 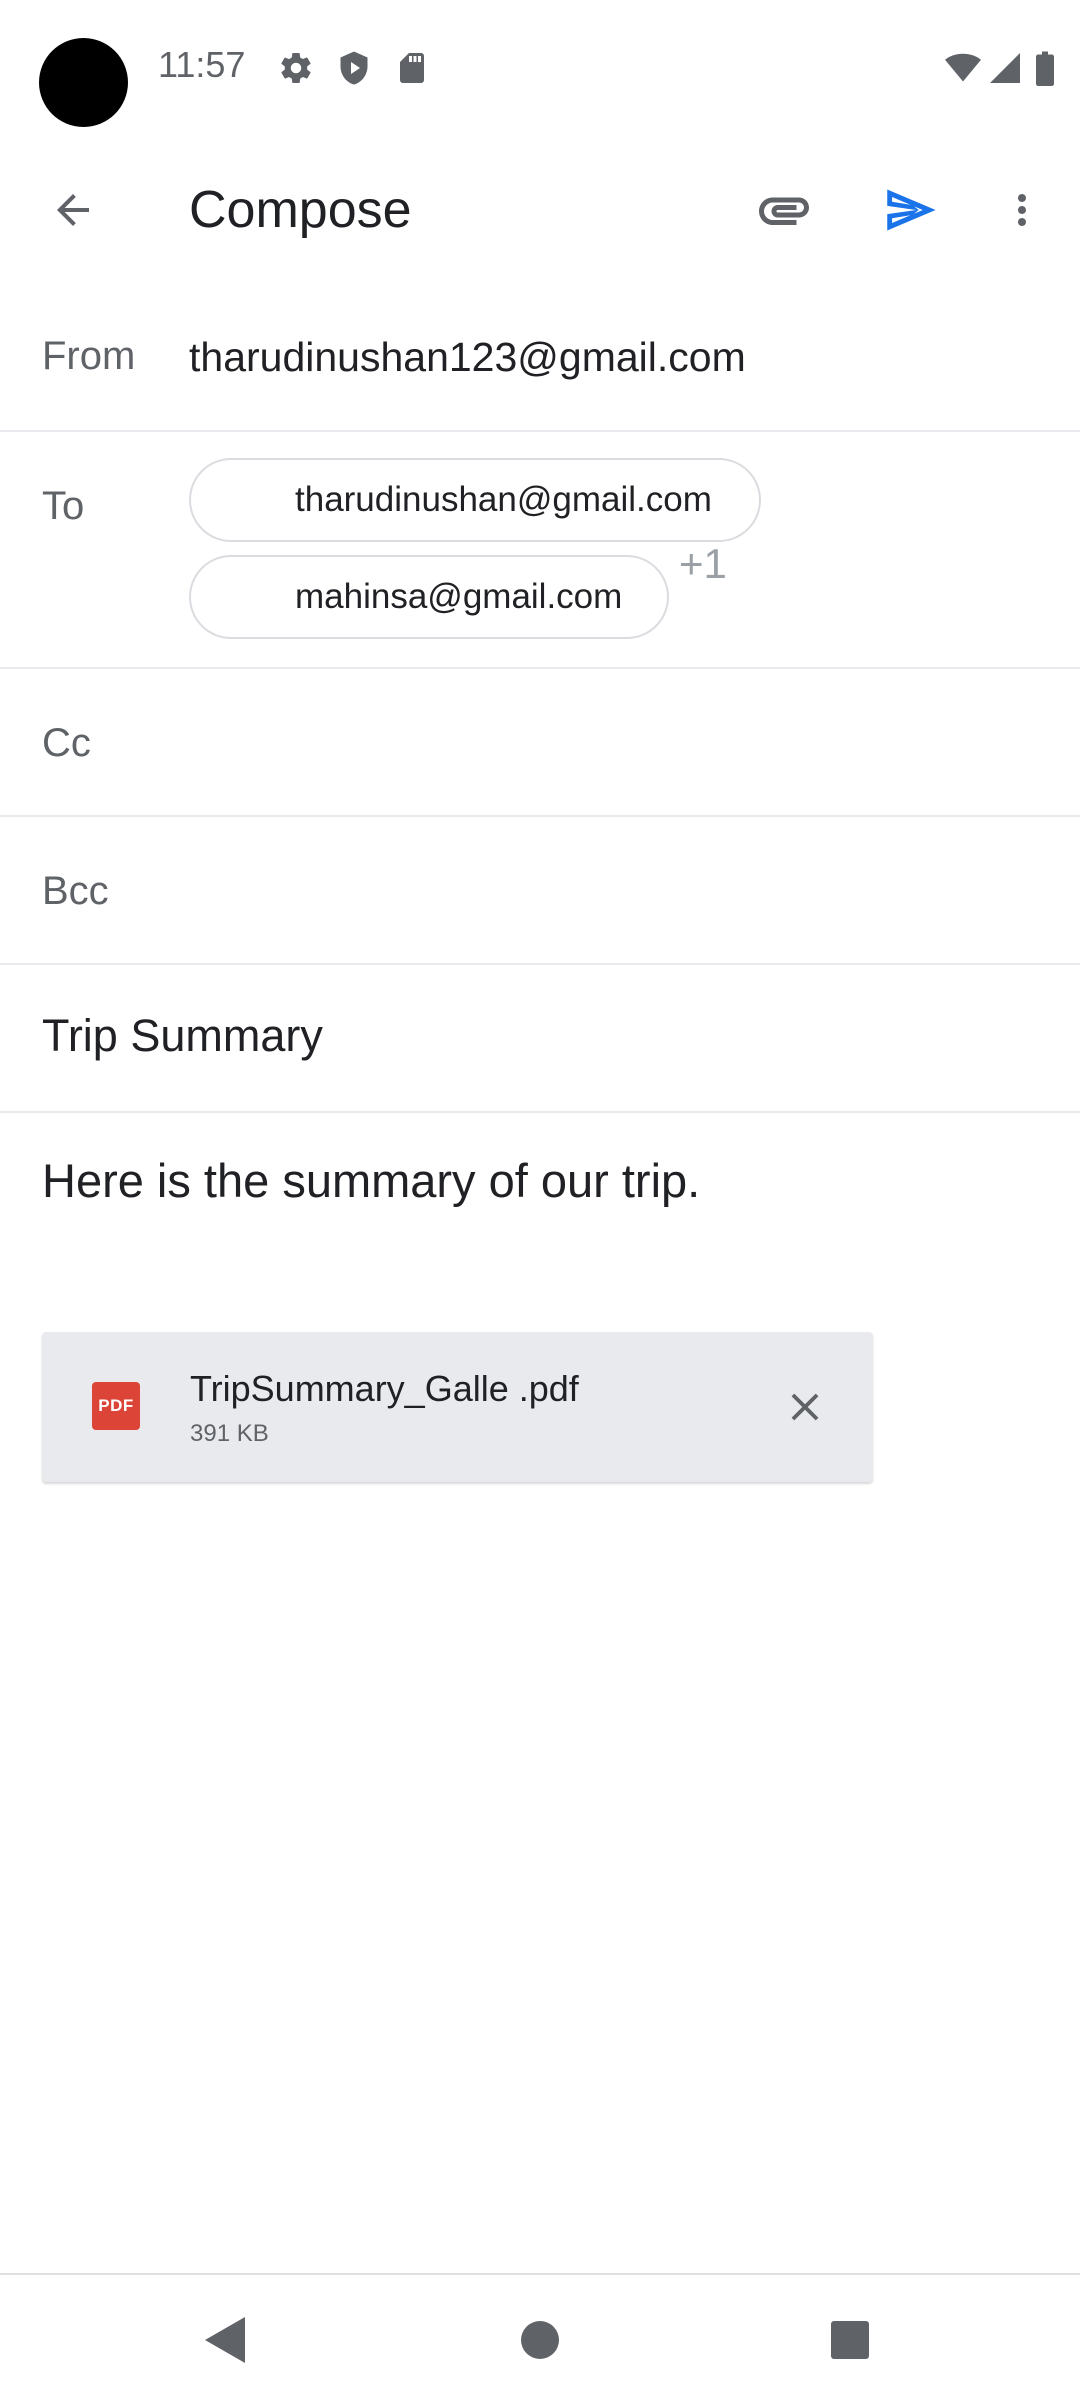 I want to click on back-triangle-icon, so click(x=225, y=2340).